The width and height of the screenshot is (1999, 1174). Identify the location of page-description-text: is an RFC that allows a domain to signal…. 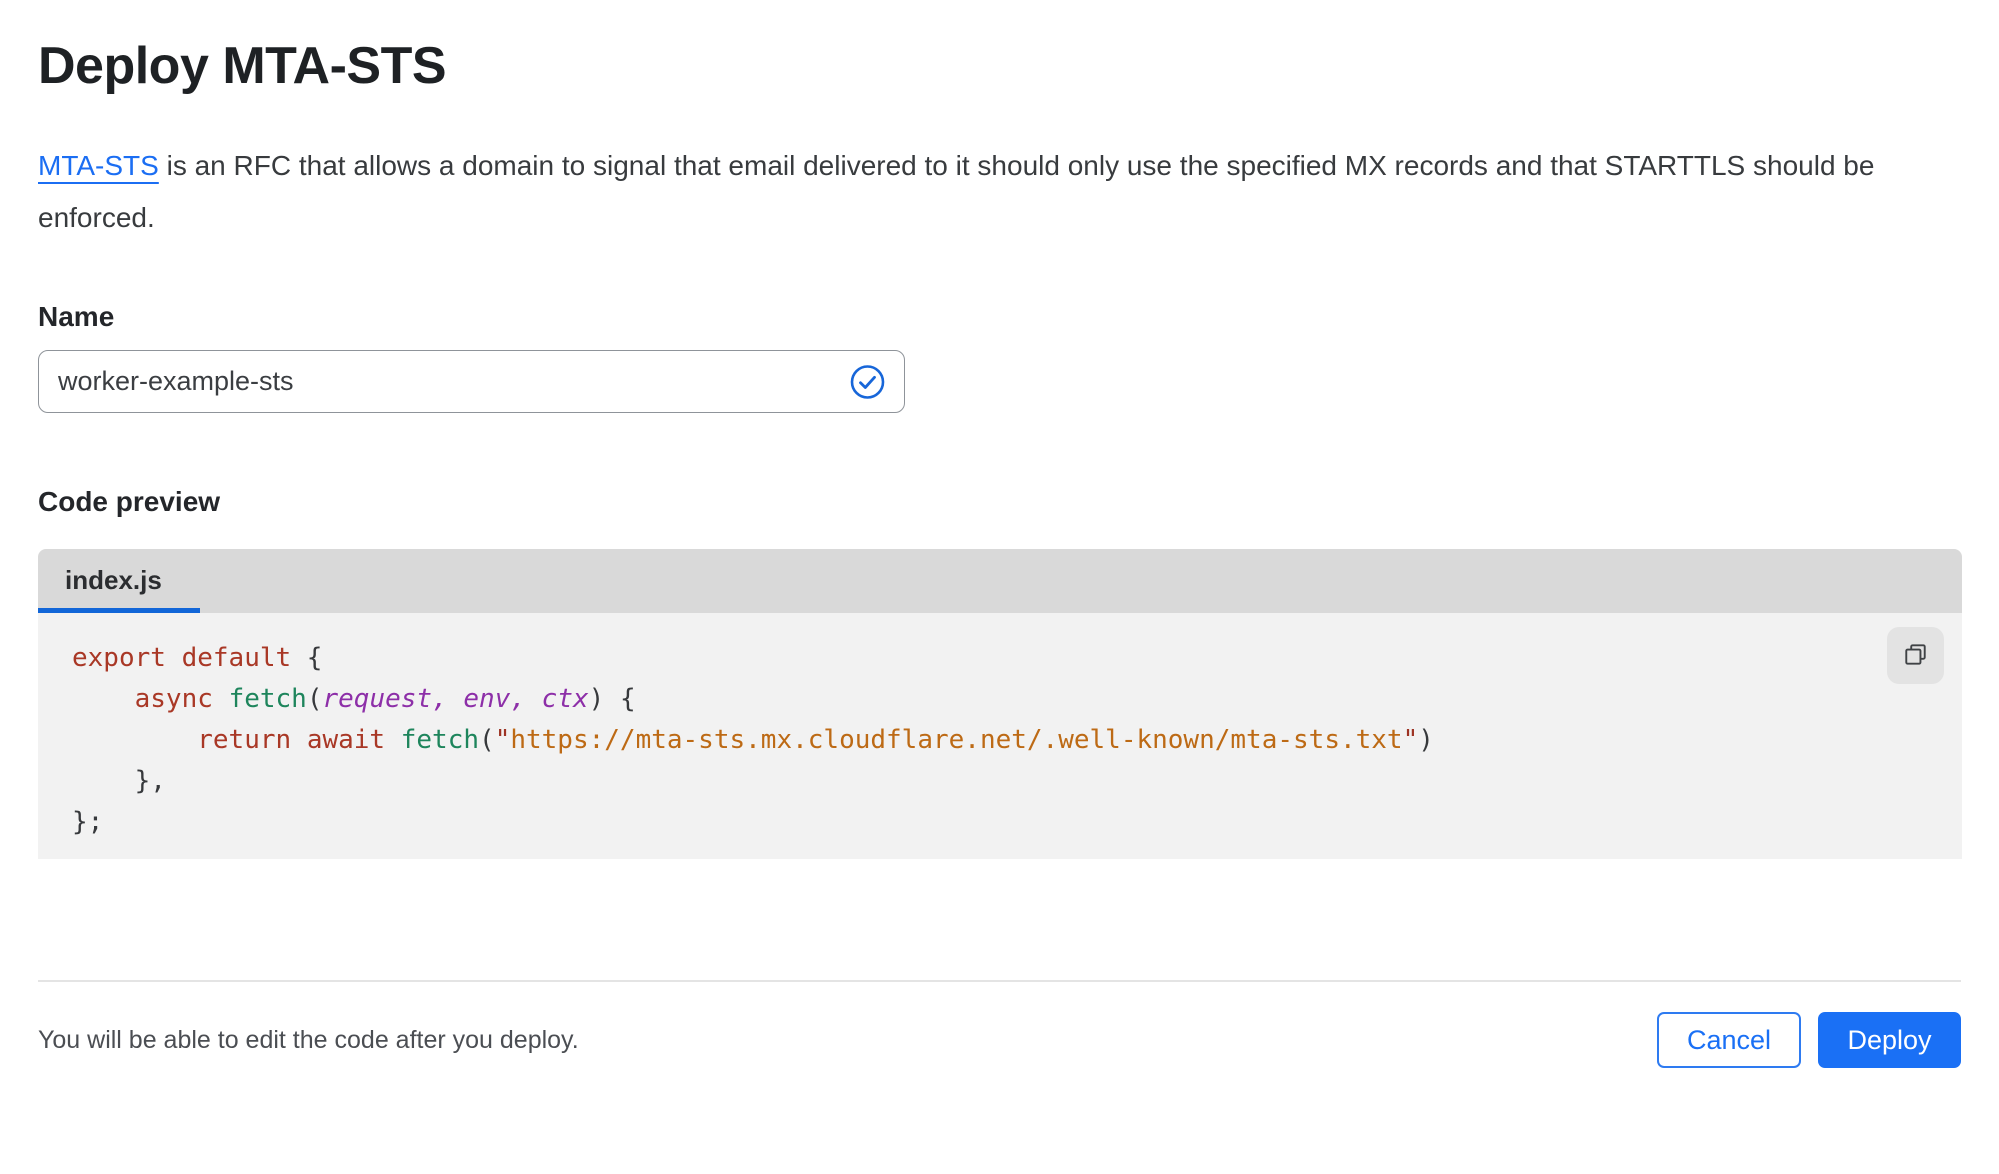
(956, 191).